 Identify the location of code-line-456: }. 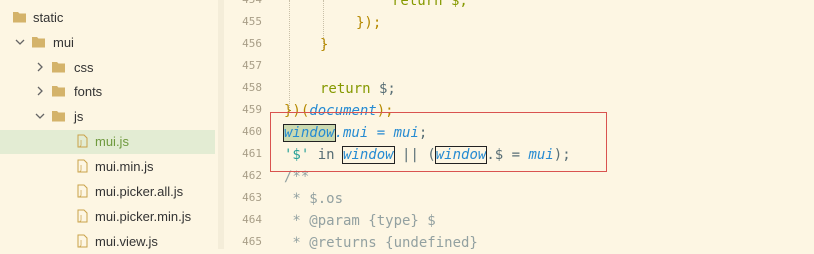
(324, 45).